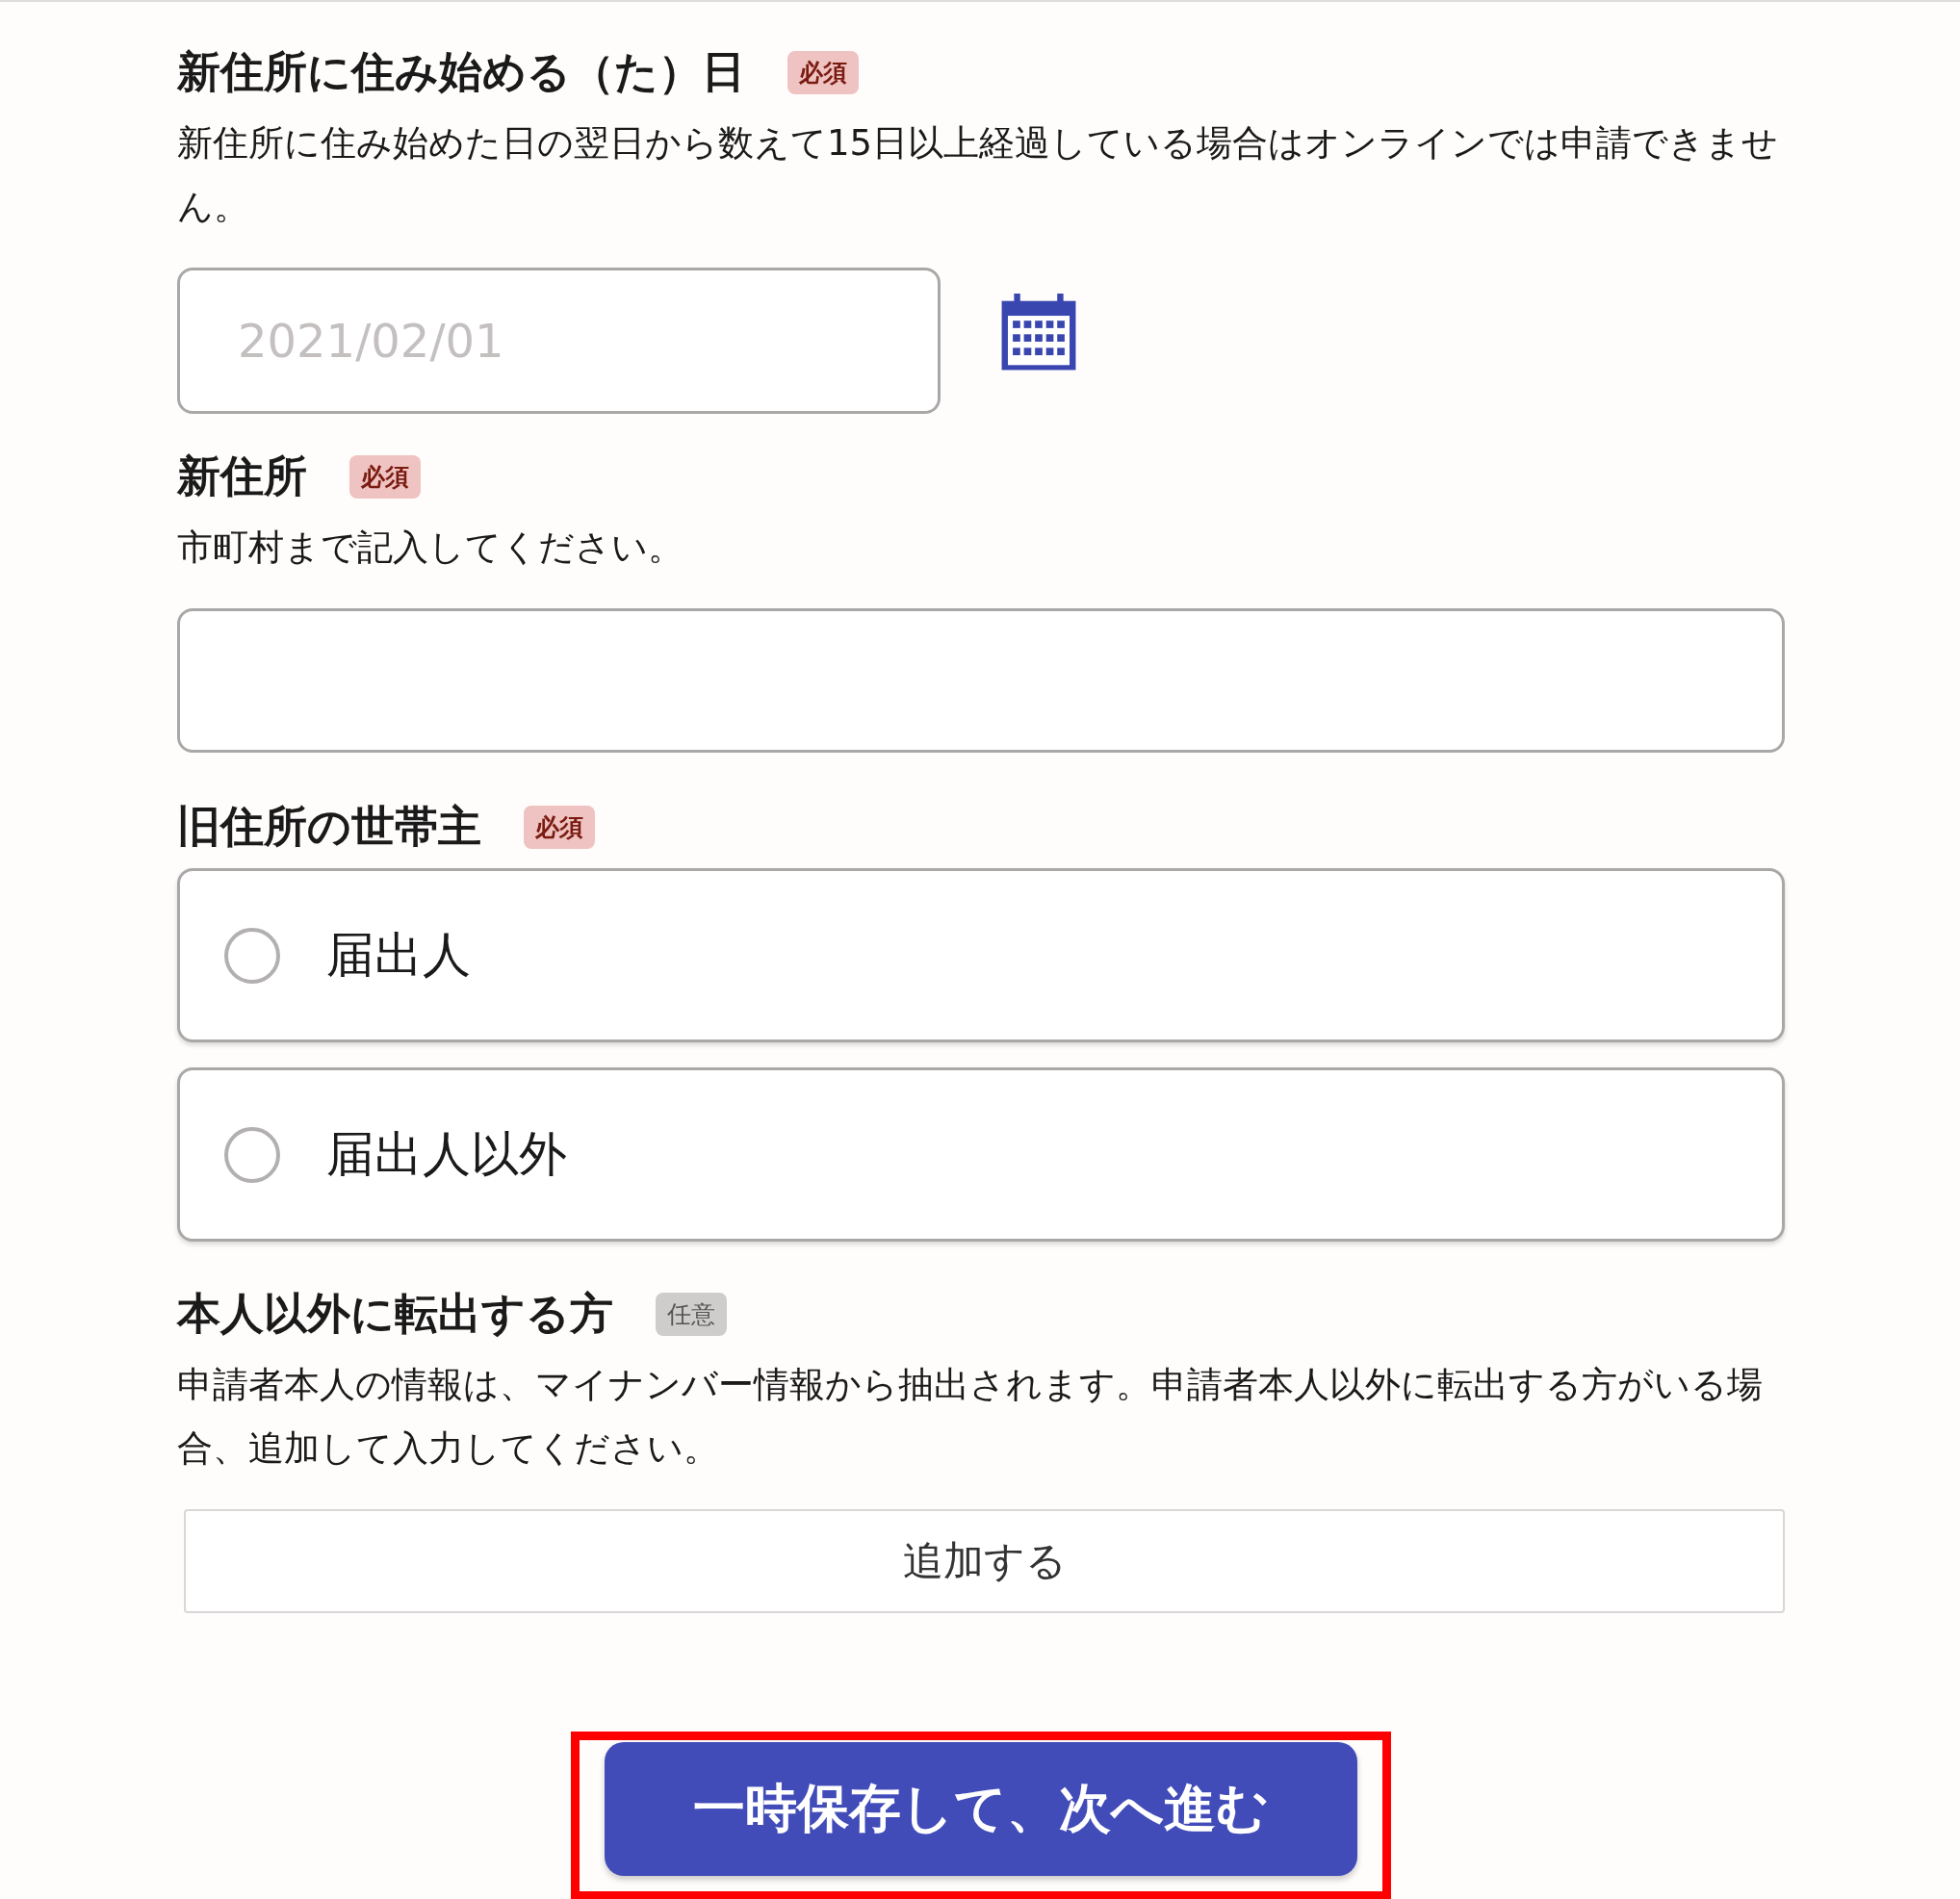  What do you see at coordinates (329, 827) in the screenshot?
I see `section-heading: 旧住所の世帯主` at bounding box center [329, 827].